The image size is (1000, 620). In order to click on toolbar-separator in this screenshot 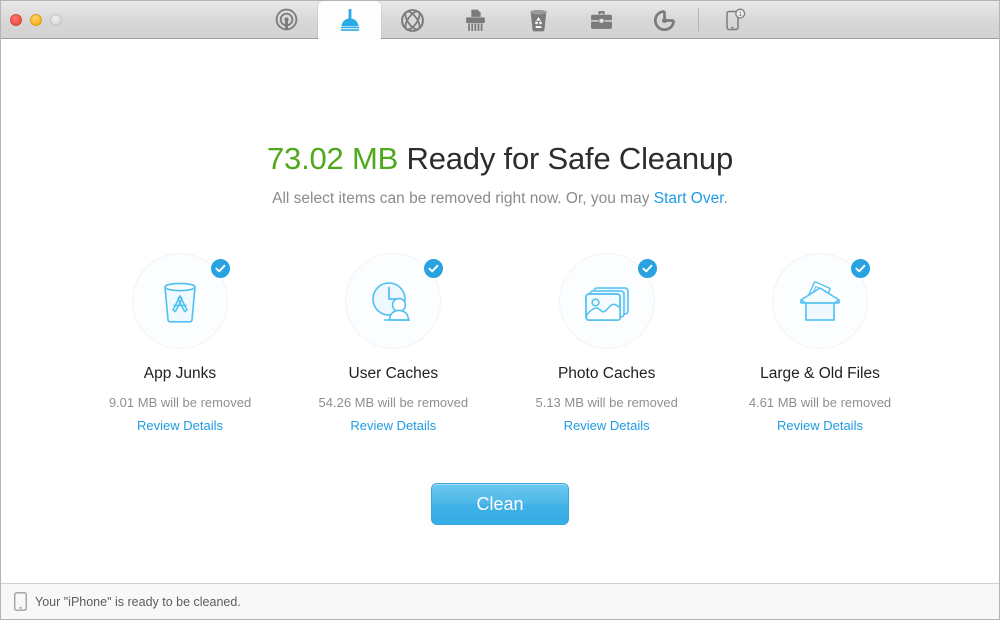, I will do `click(698, 20)`.